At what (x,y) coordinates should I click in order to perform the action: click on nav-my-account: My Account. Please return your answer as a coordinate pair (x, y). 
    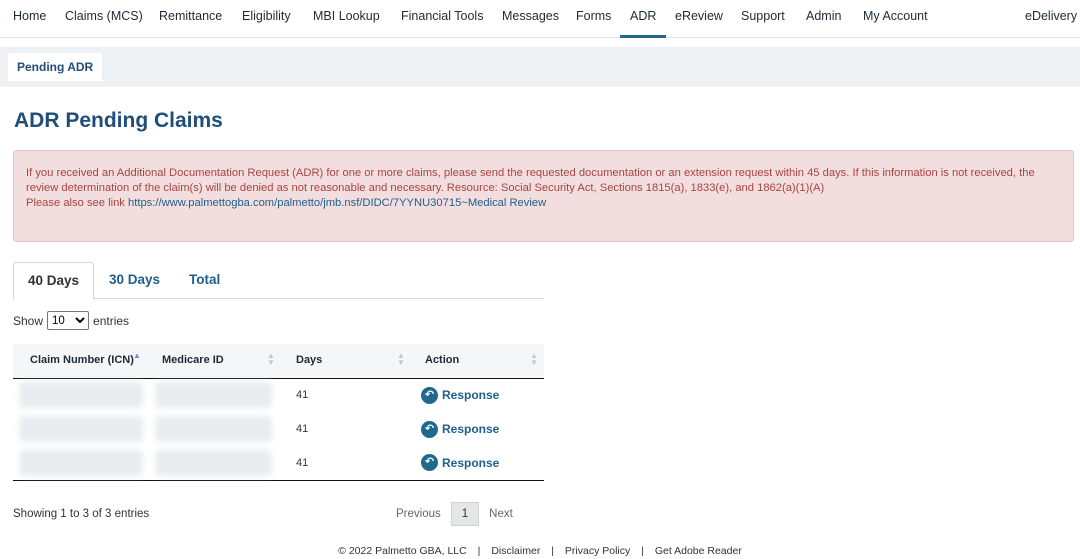
    Looking at the image, I should click on (895, 16).